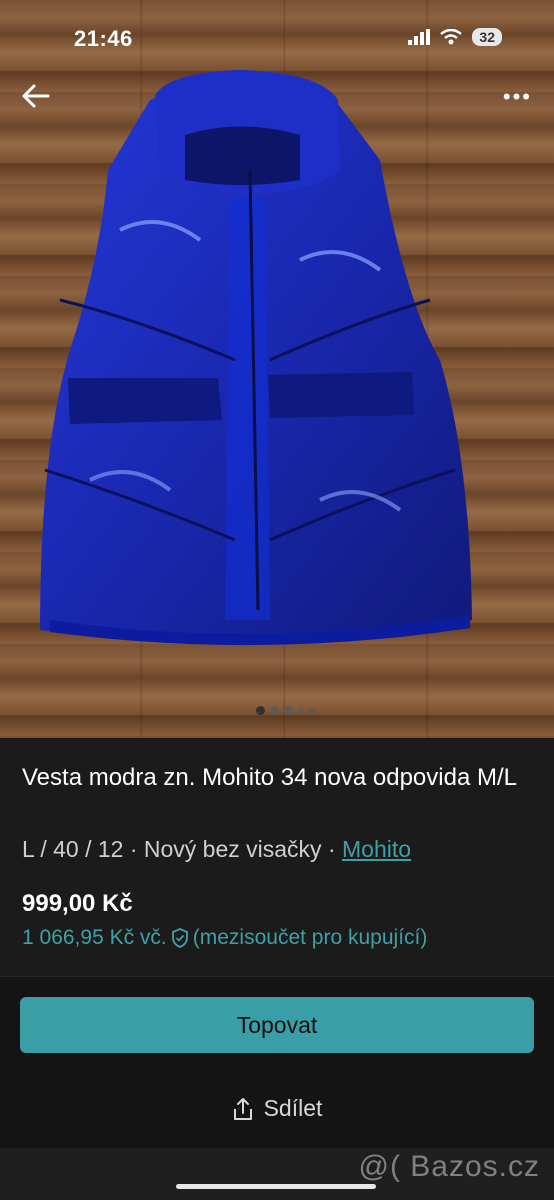  I want to click on status-icons: 32, so click(455, 37).